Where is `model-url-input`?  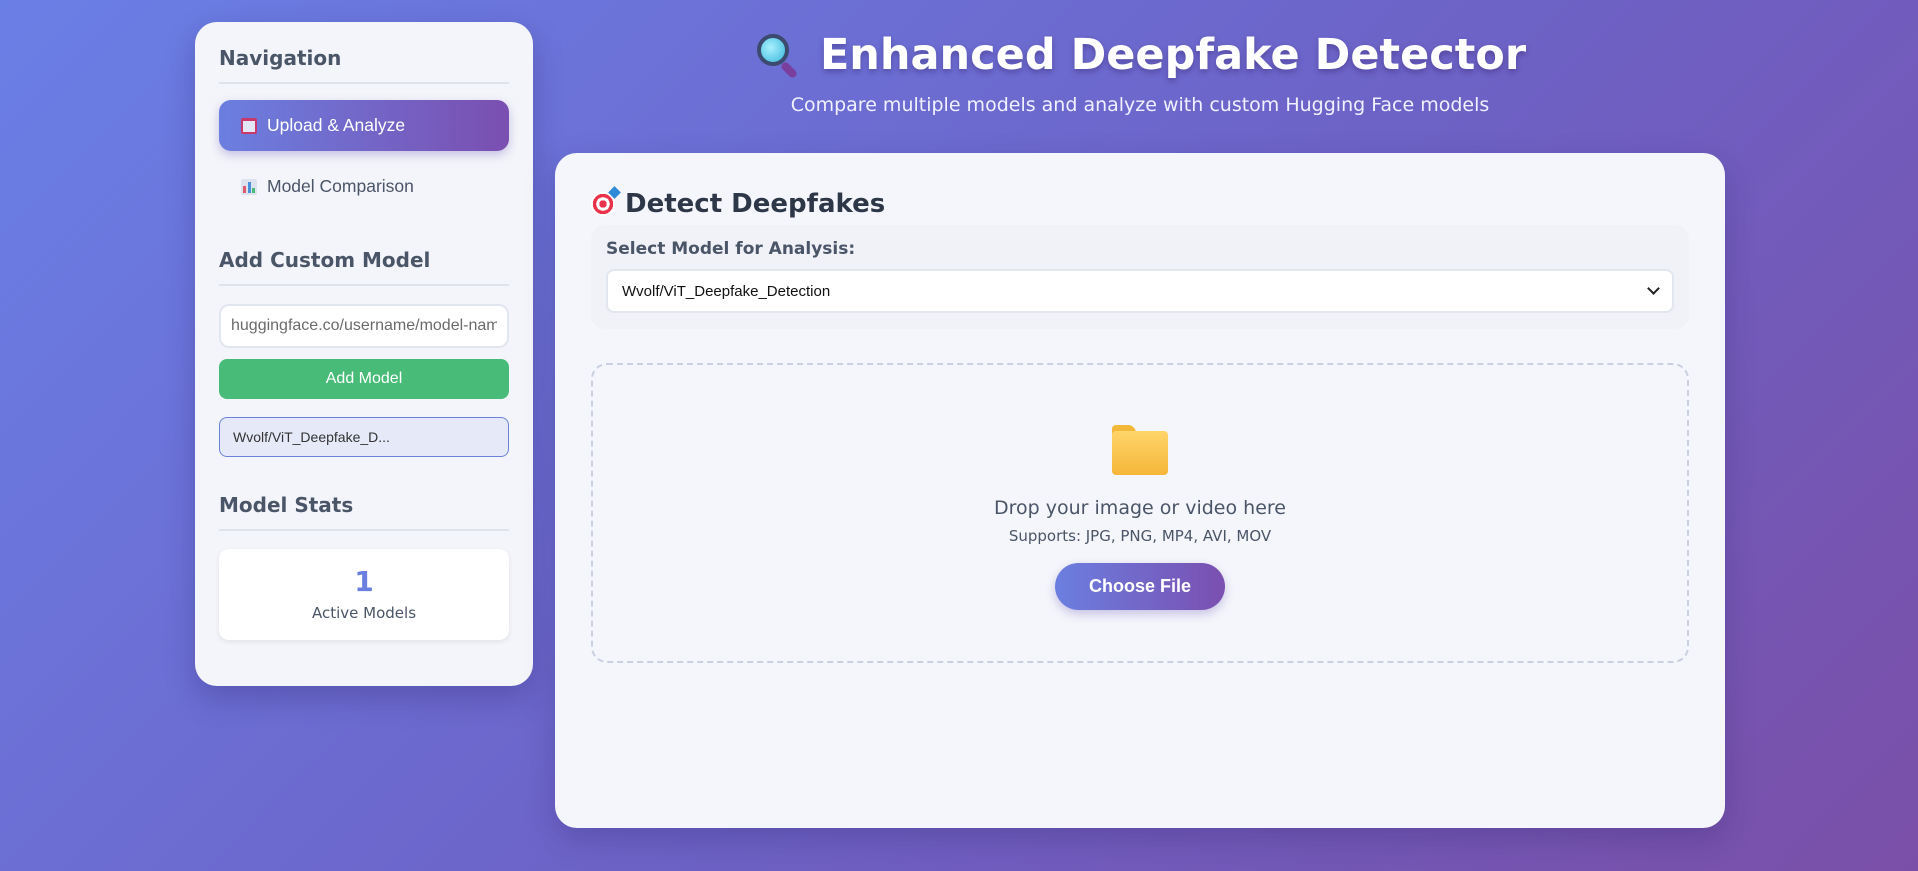 model-url-input is located at coordinates (364, 326).